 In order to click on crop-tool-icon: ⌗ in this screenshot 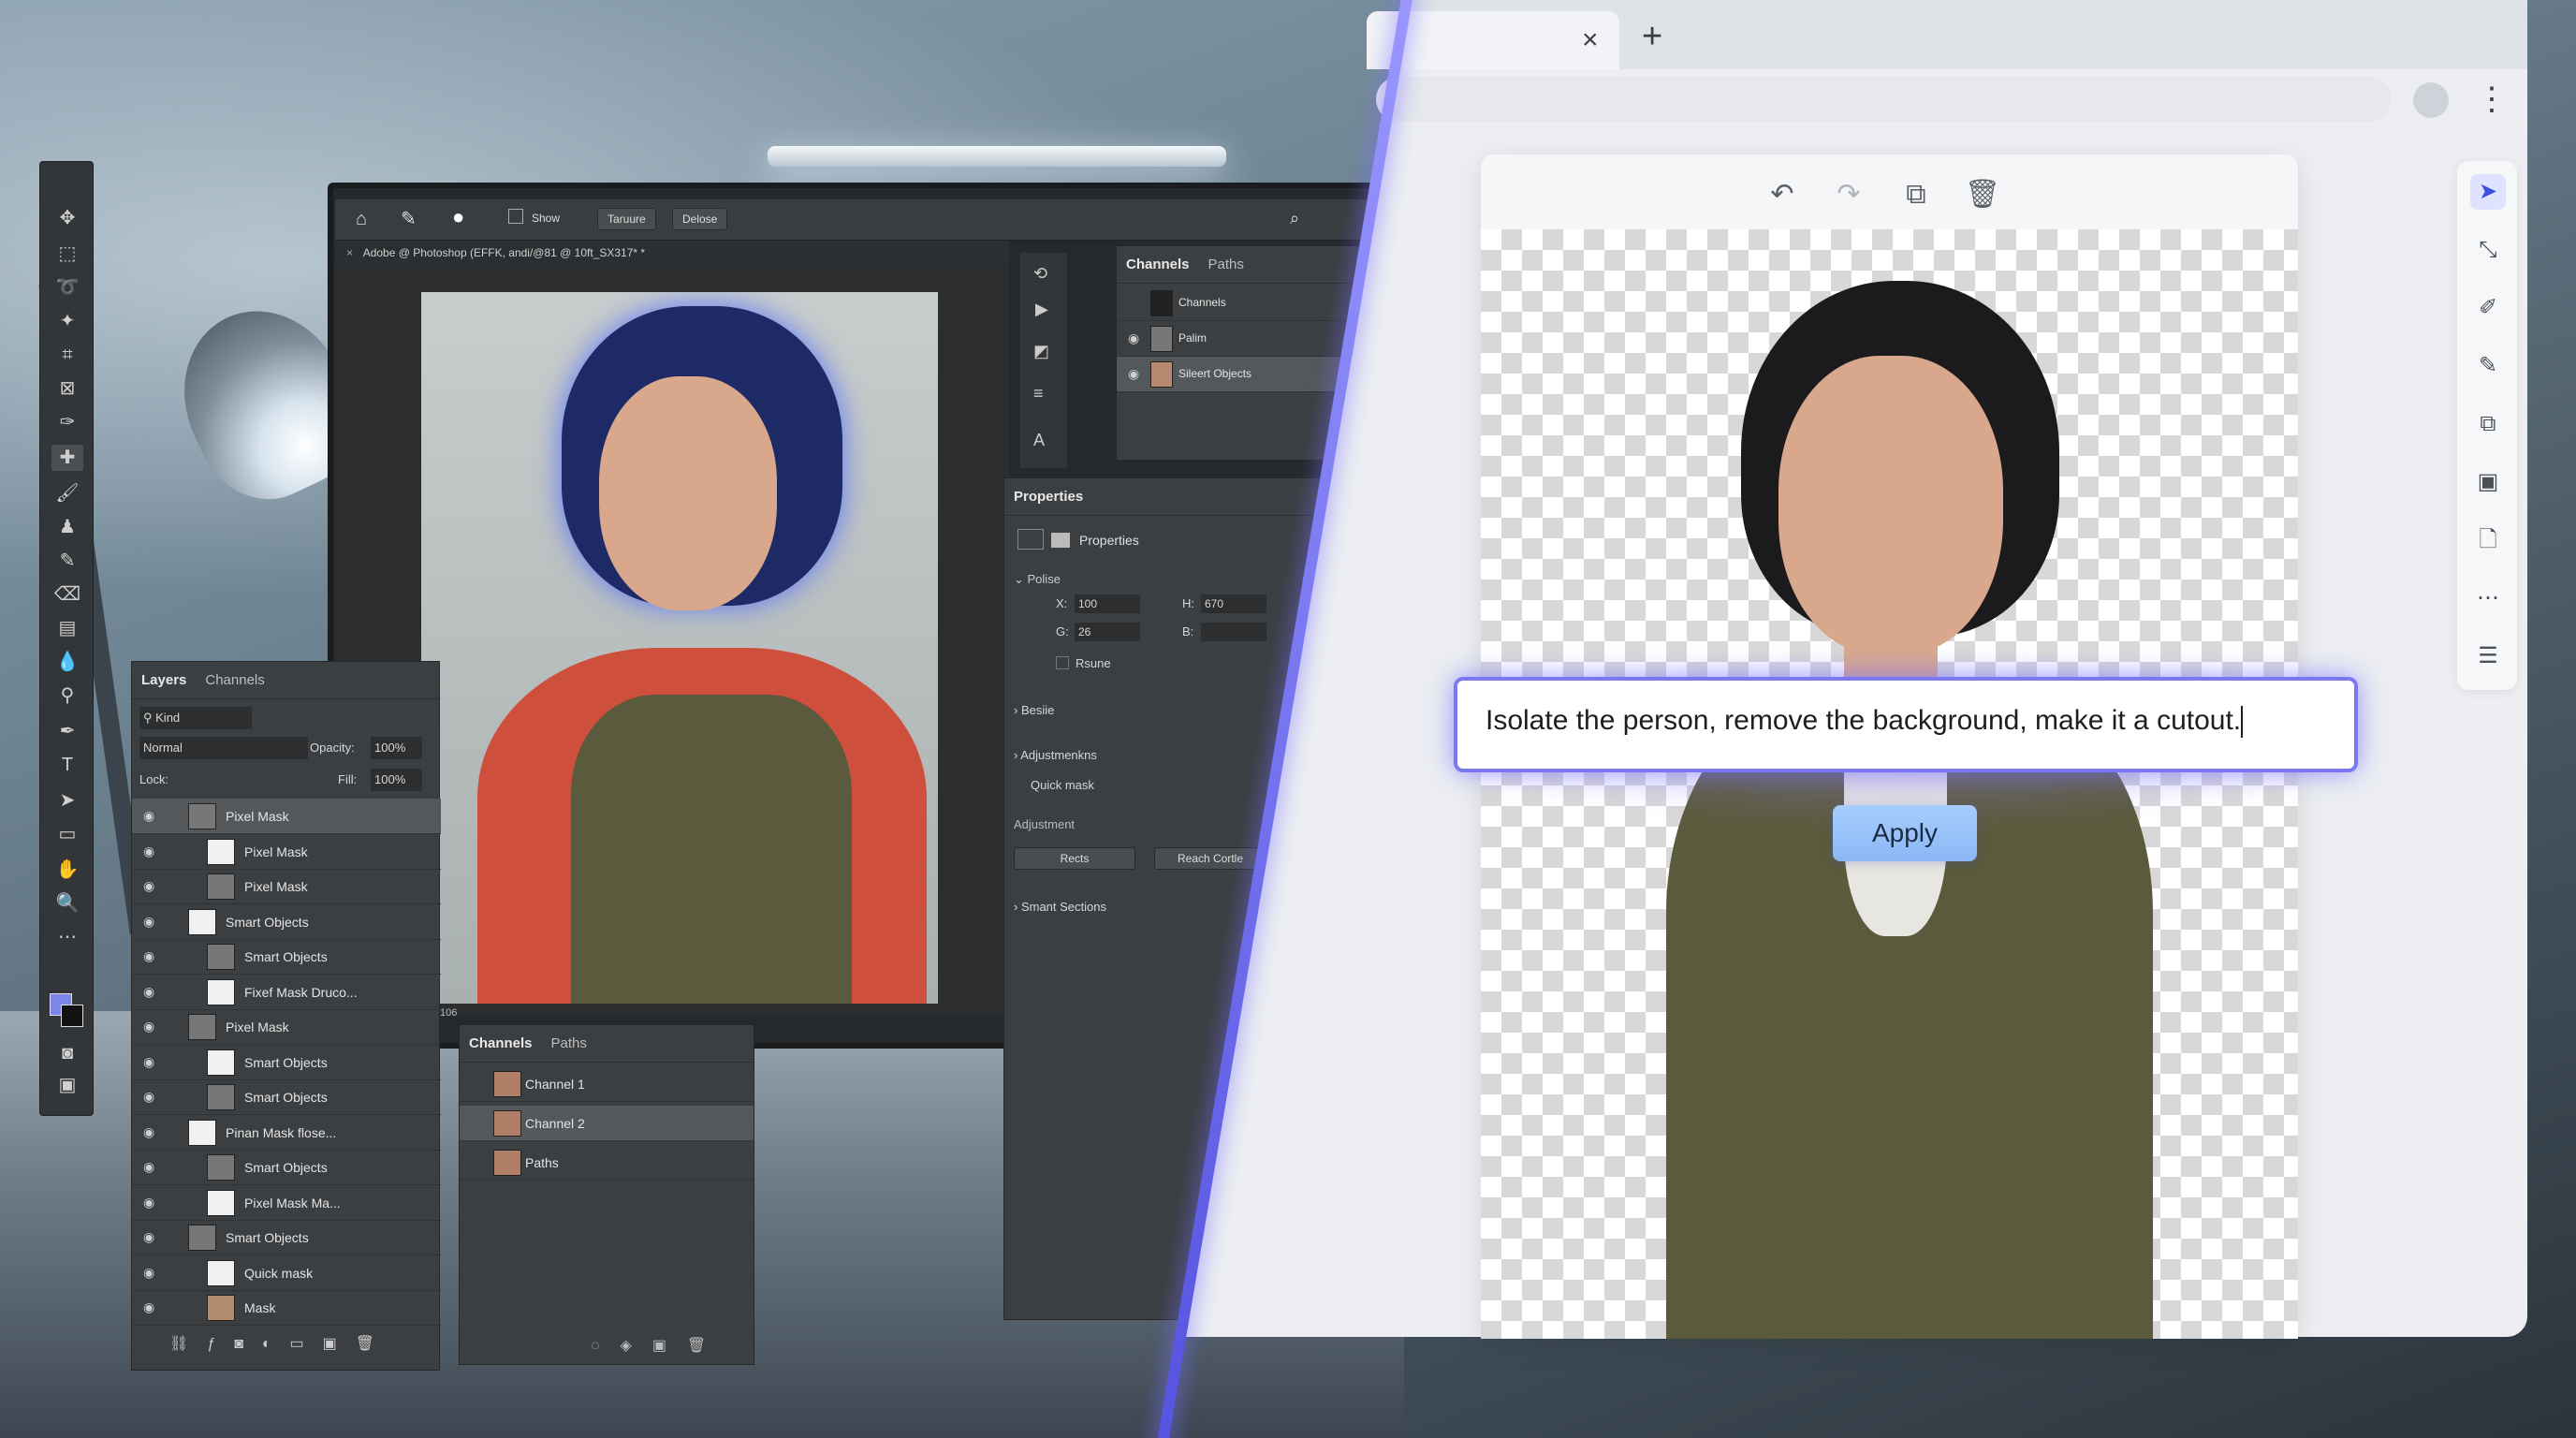, I will do `click(67, 355)`.